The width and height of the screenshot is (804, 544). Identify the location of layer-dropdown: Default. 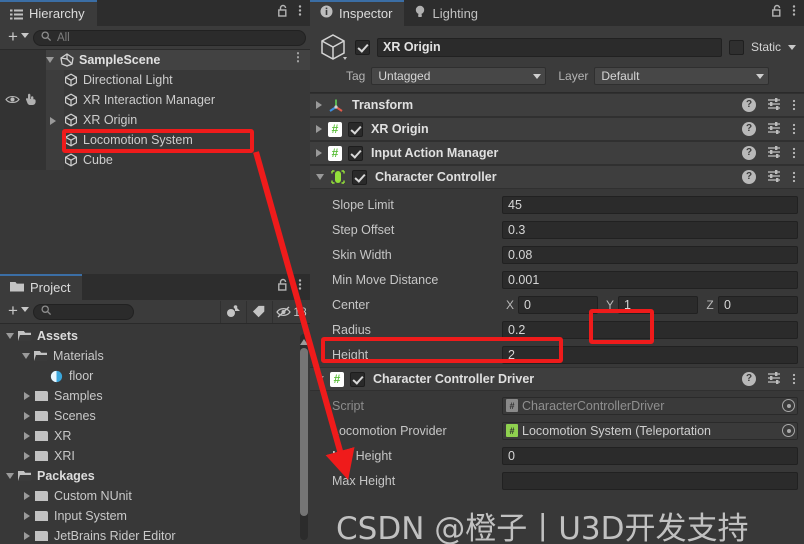
(682, 76).